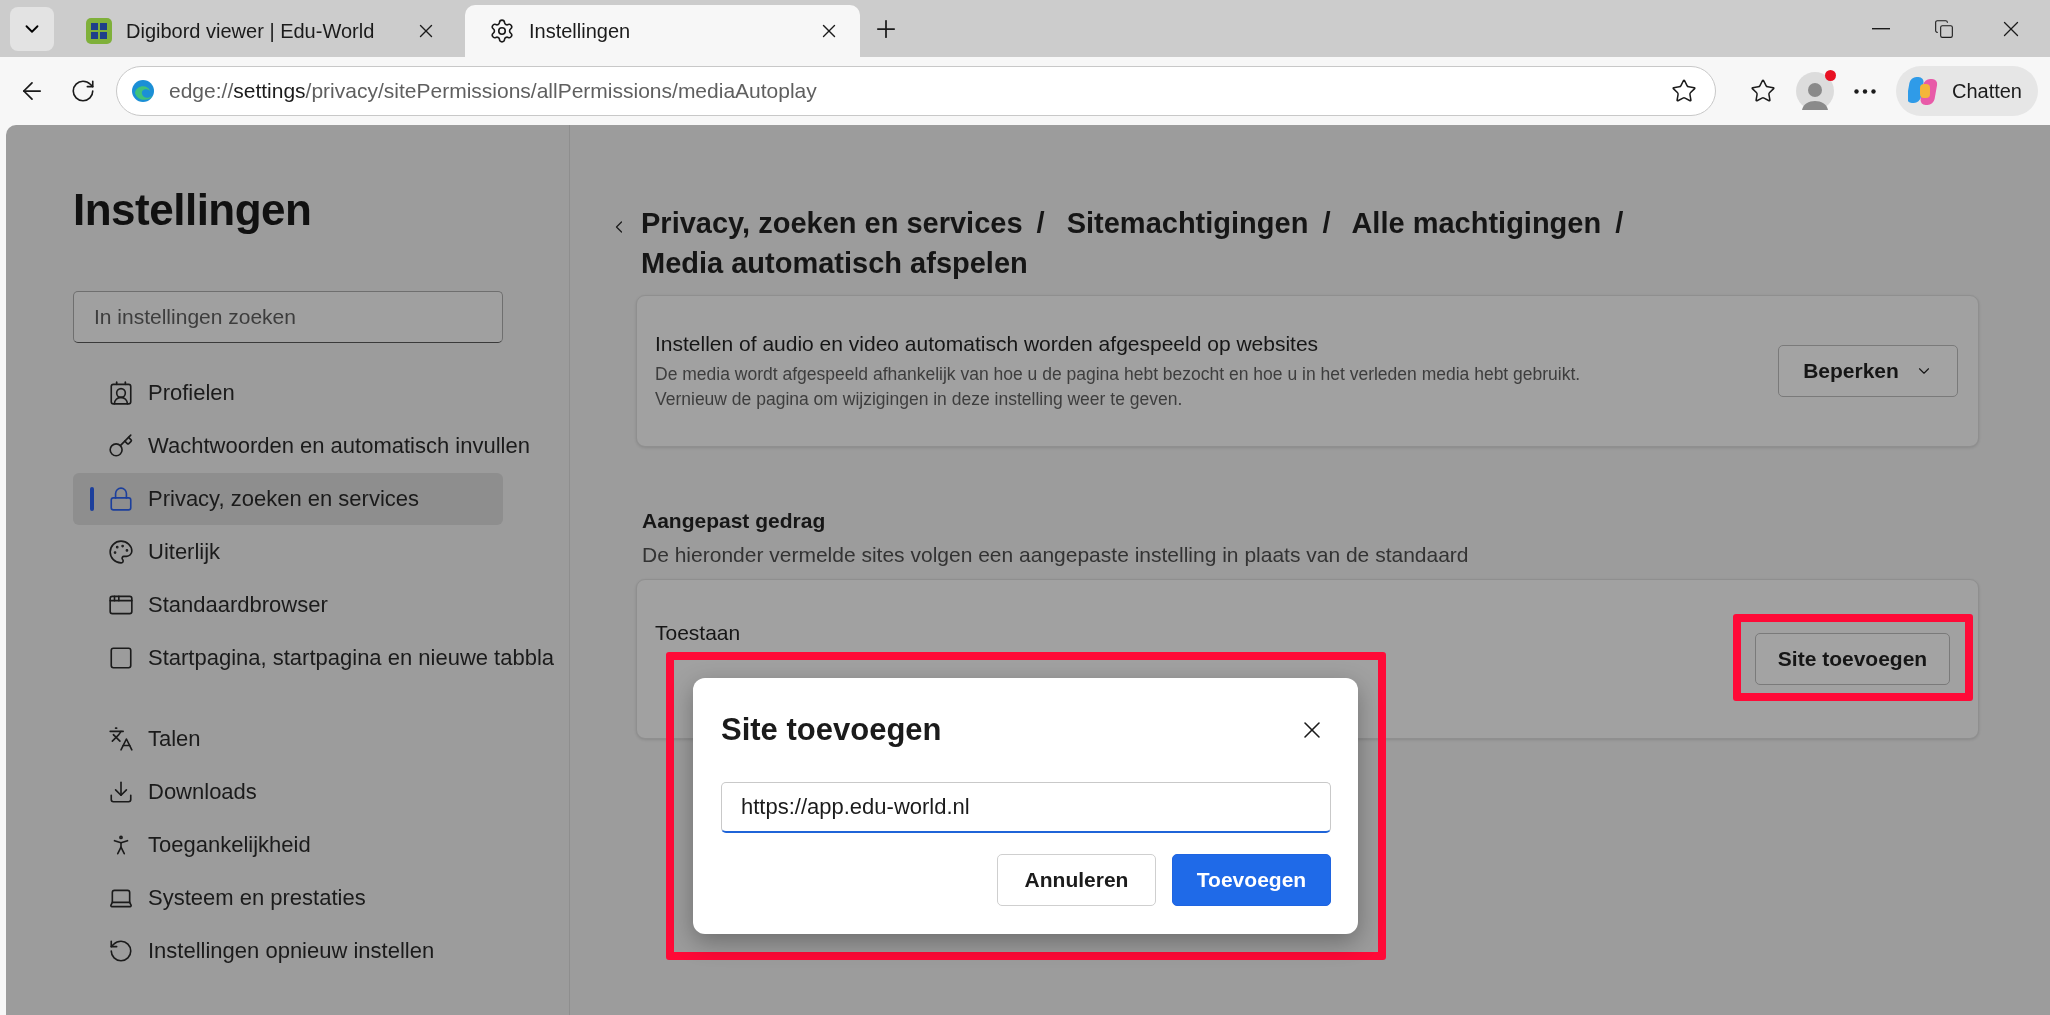 The width and height of the screenshot is (2050, 1015). I want to click on sidebar-label: Uiterlijk, so click(184, 552).